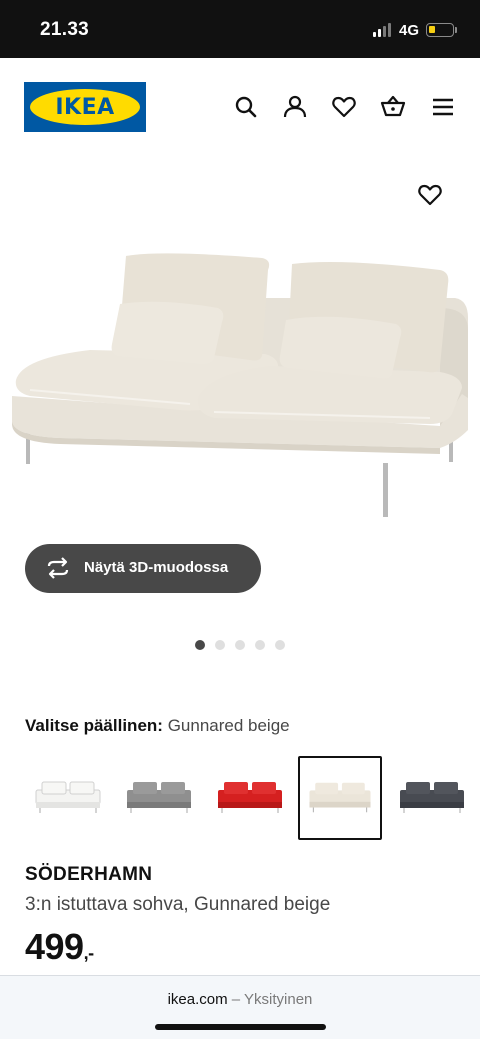  Describe the element at coordinates (156, 567) in the screenshot. I see `view-3d-label: Näytä 3D-muodossa` at that location.